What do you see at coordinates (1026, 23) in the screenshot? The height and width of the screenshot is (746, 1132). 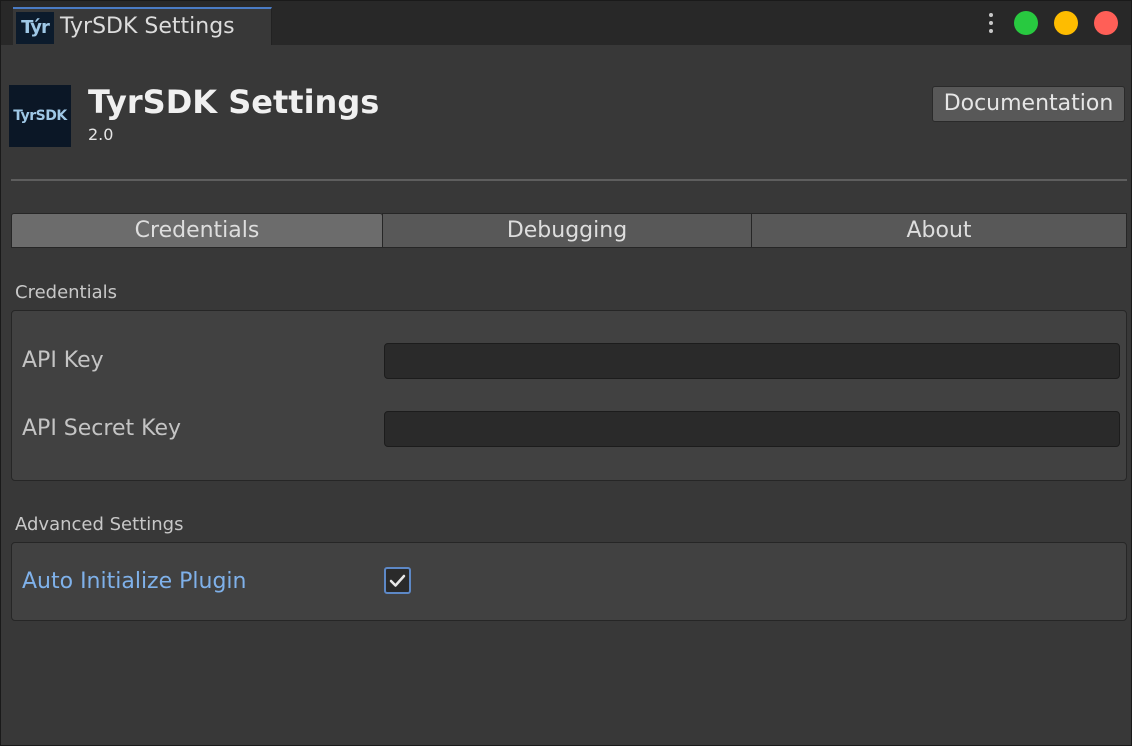 I see `maximize-button` at bounding box center [1026, 23].